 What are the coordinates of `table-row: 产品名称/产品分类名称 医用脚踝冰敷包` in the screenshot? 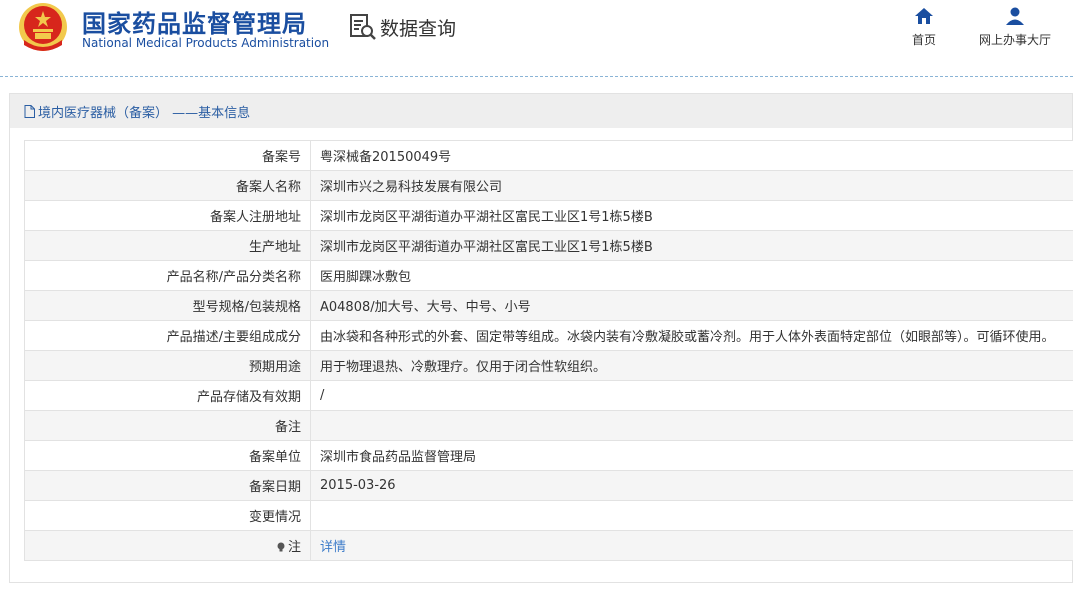 It's located at (548, 275).